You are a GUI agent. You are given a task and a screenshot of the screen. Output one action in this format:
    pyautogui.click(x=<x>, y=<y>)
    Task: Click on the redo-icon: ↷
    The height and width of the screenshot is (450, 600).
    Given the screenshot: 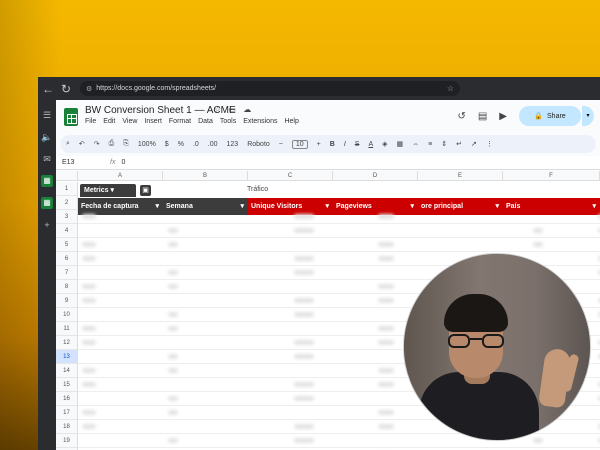 What is the action you would take?
    pyautogui.click(x=97, y=144)
    